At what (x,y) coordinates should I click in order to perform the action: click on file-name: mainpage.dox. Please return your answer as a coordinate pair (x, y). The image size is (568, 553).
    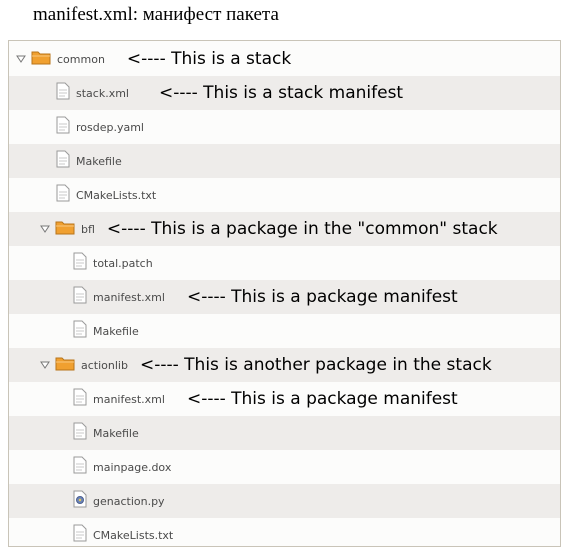
    Looking at the image, I should click on (132, 467).